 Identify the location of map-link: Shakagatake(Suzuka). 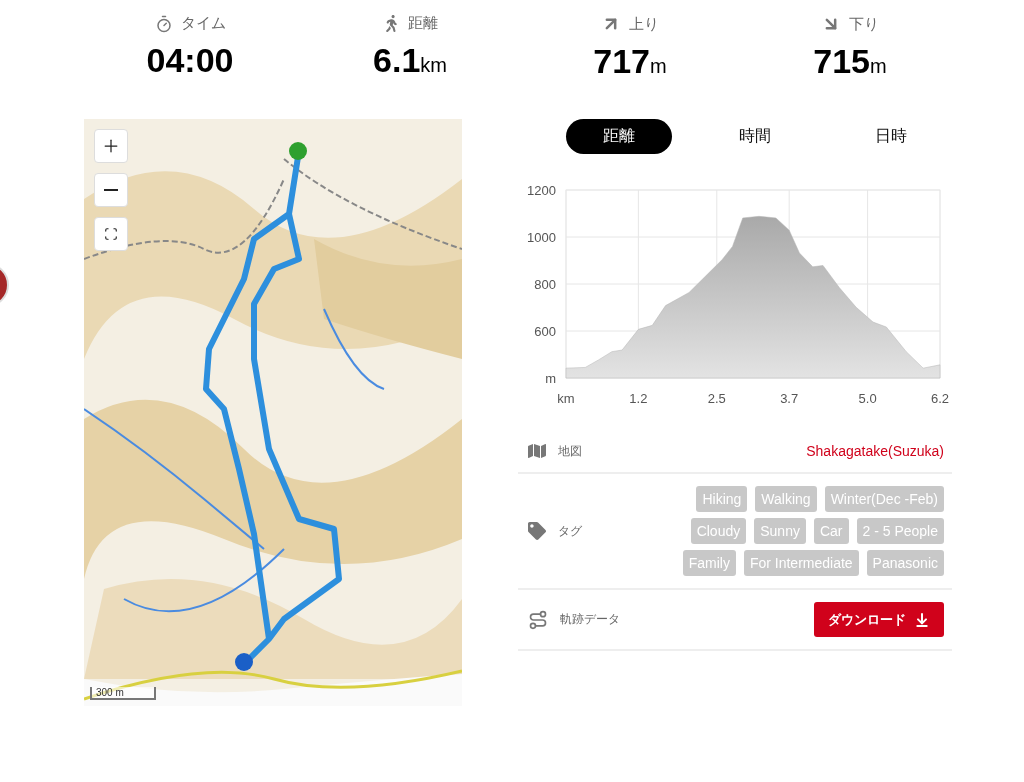
(875, 451).